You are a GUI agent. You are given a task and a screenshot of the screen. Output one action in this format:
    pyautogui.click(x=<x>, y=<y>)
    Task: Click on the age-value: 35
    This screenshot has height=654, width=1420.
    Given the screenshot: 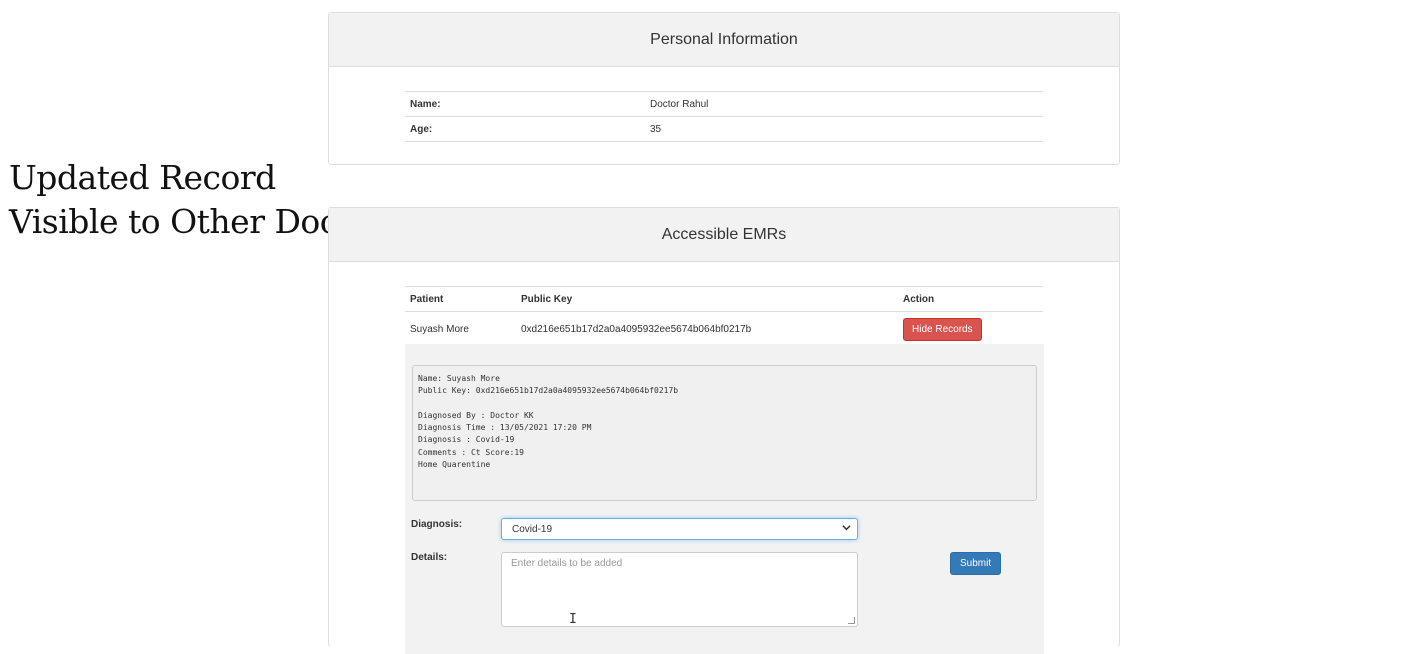 What is the action you would take?
    pyautogui.click(x=844, y=129)
    